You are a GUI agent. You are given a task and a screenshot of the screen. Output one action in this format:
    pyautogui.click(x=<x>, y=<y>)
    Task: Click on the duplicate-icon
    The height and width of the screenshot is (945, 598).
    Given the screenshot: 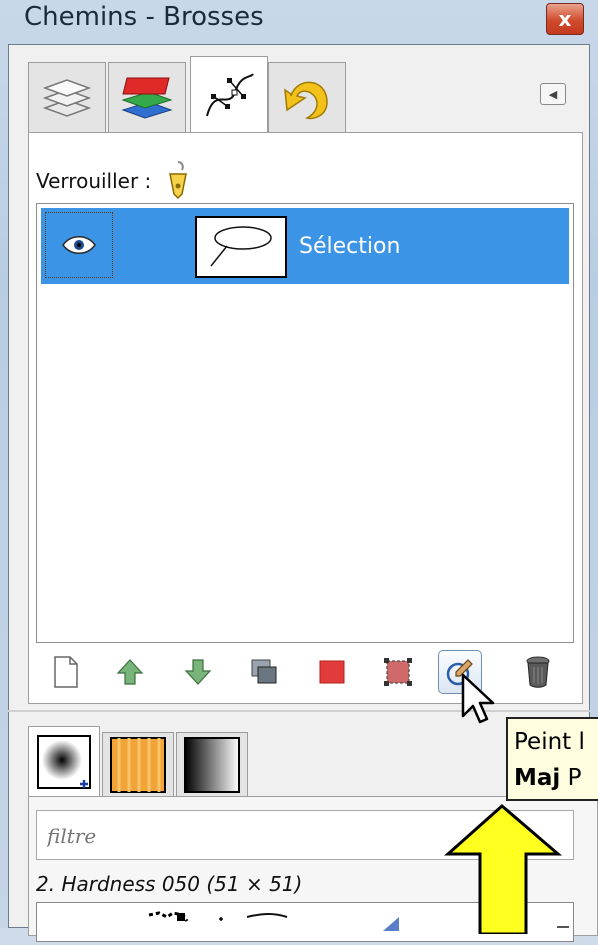 What is the action you would take?
    pyautogui.click(x=264, y=671)
    